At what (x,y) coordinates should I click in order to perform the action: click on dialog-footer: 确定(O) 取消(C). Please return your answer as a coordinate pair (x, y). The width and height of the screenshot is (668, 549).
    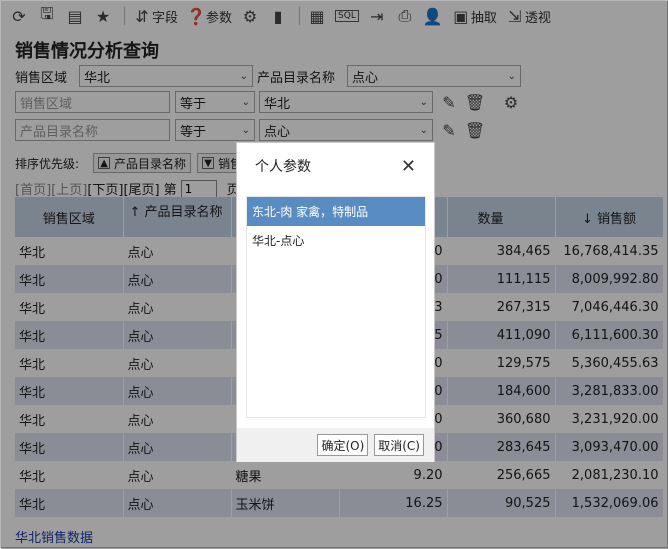
    Looking at the image, I should click on (335, 445).